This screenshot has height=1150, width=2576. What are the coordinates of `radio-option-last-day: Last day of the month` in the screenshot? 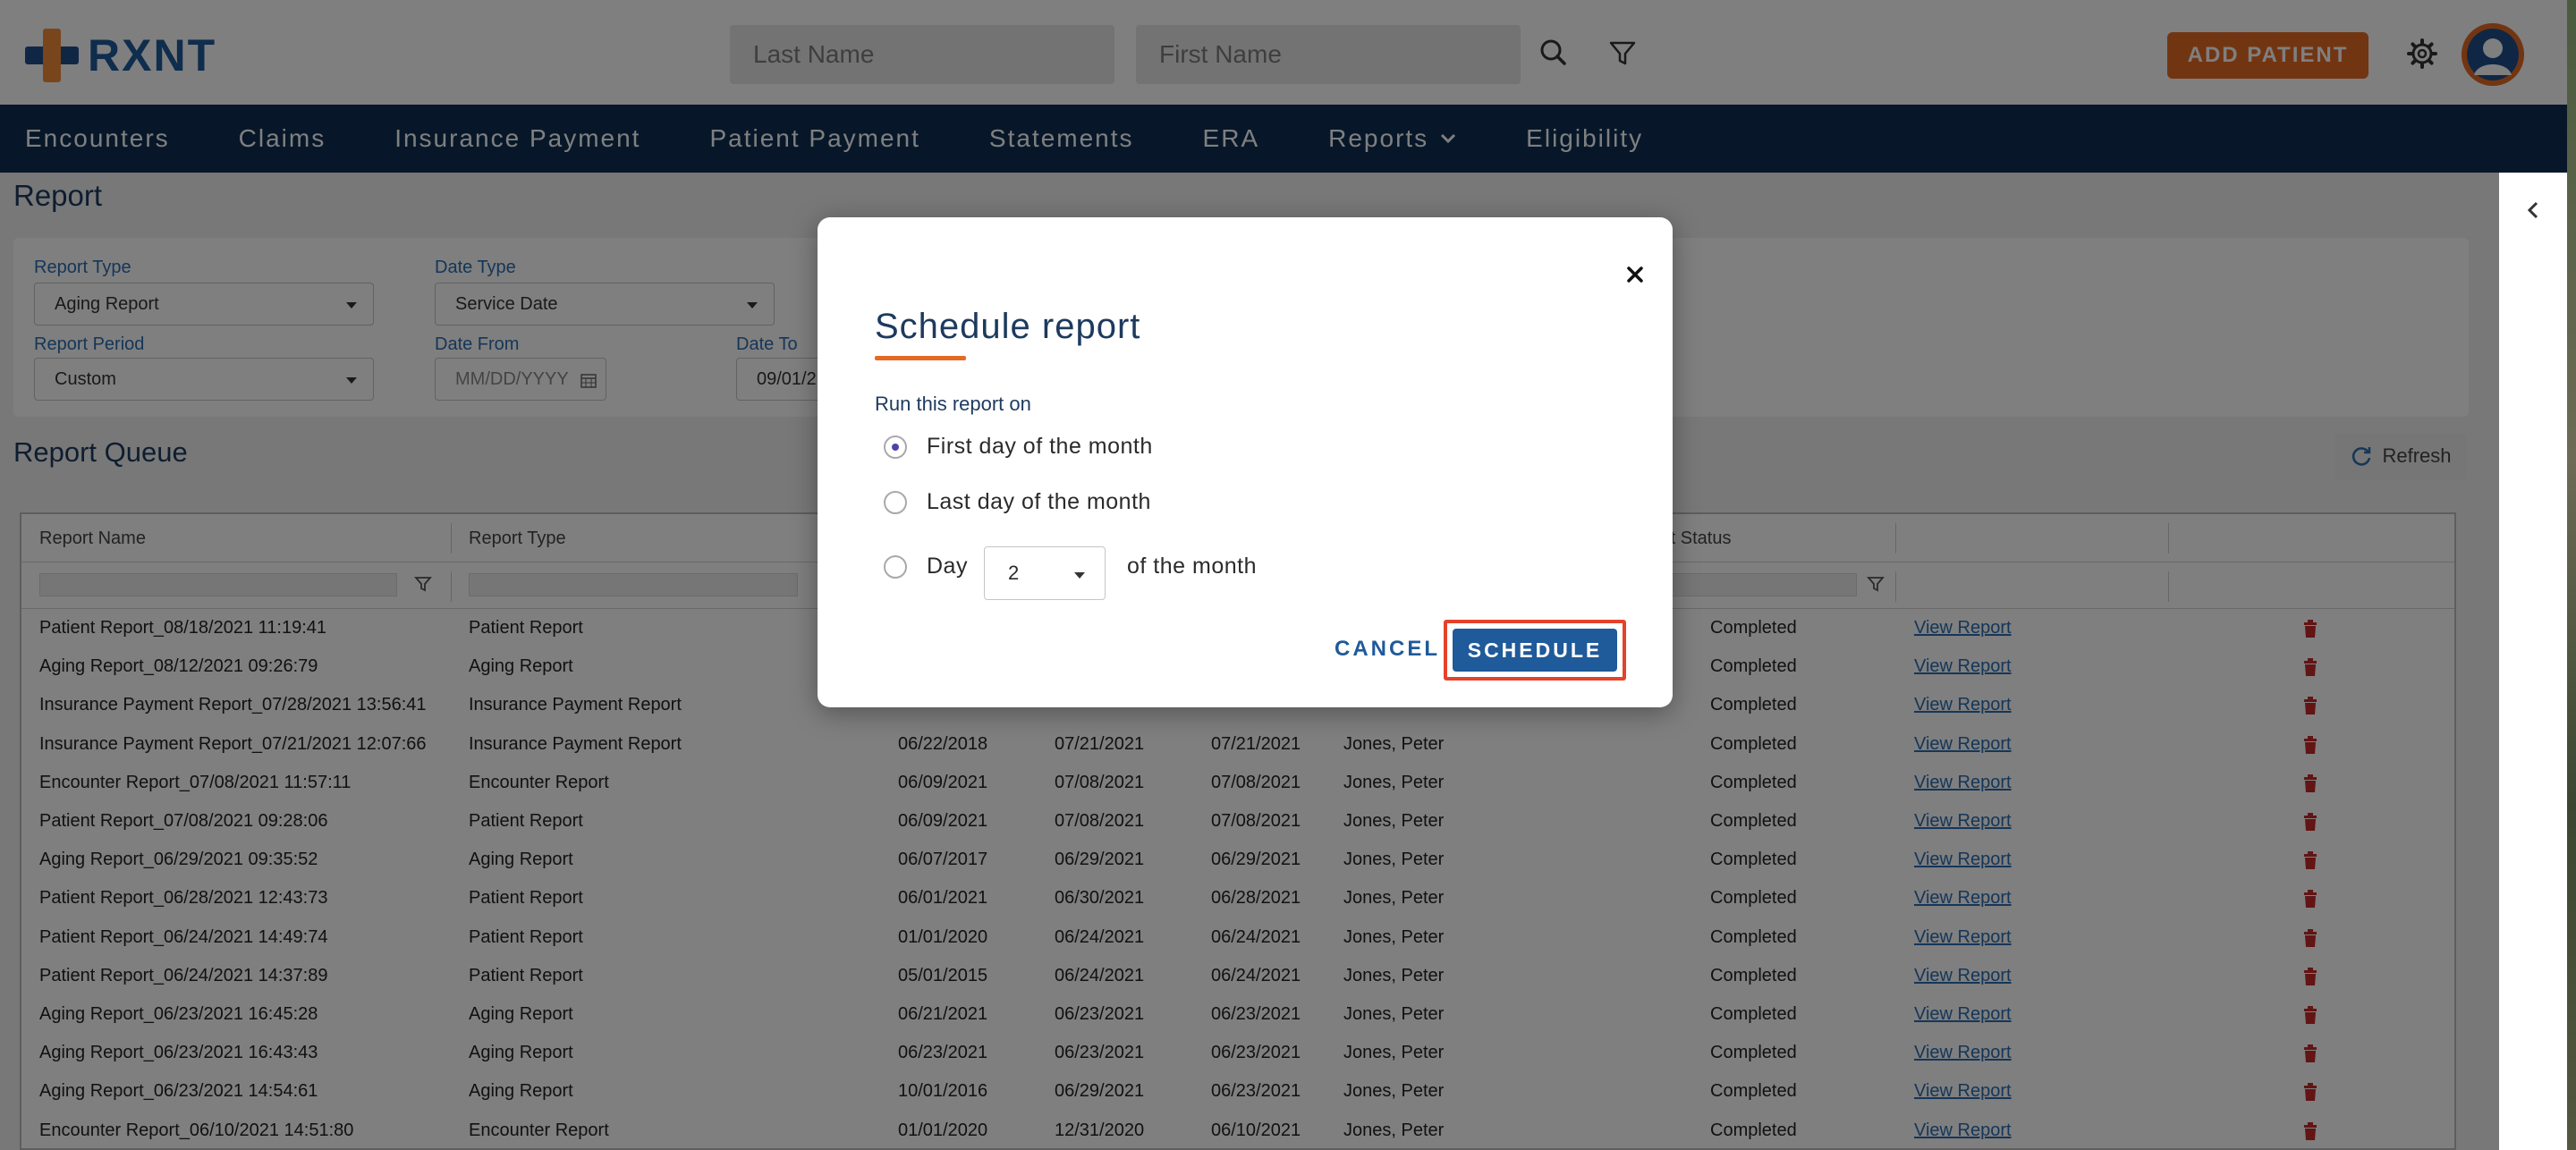 It's located at (1017, 502).